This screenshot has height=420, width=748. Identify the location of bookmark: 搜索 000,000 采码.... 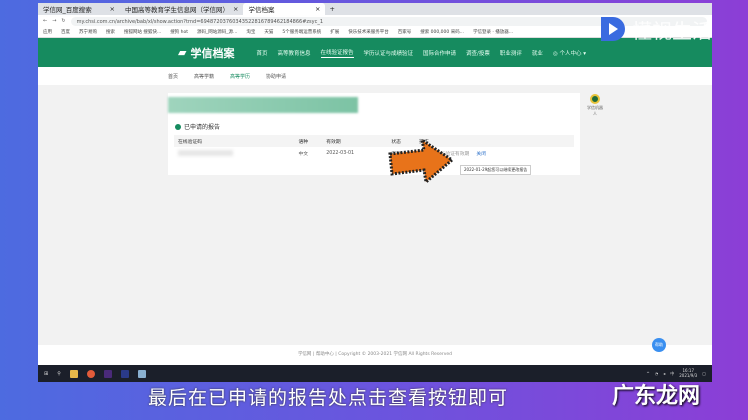
(442, 32).